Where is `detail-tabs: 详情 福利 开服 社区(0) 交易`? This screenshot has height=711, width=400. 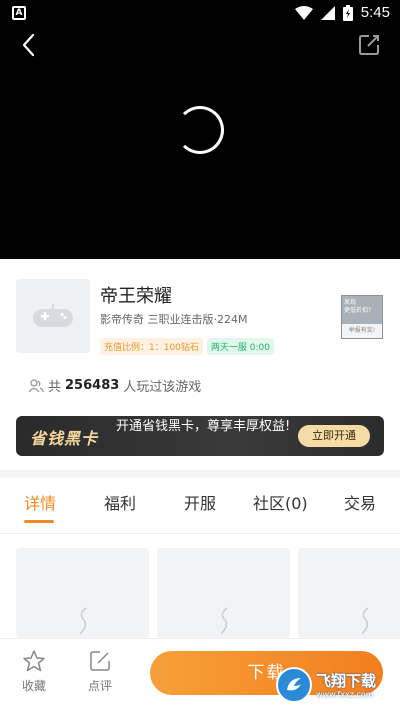
detail-tabs: 详情 福利 开服 社区(0) 交易 is located at coordinates (200, 508).